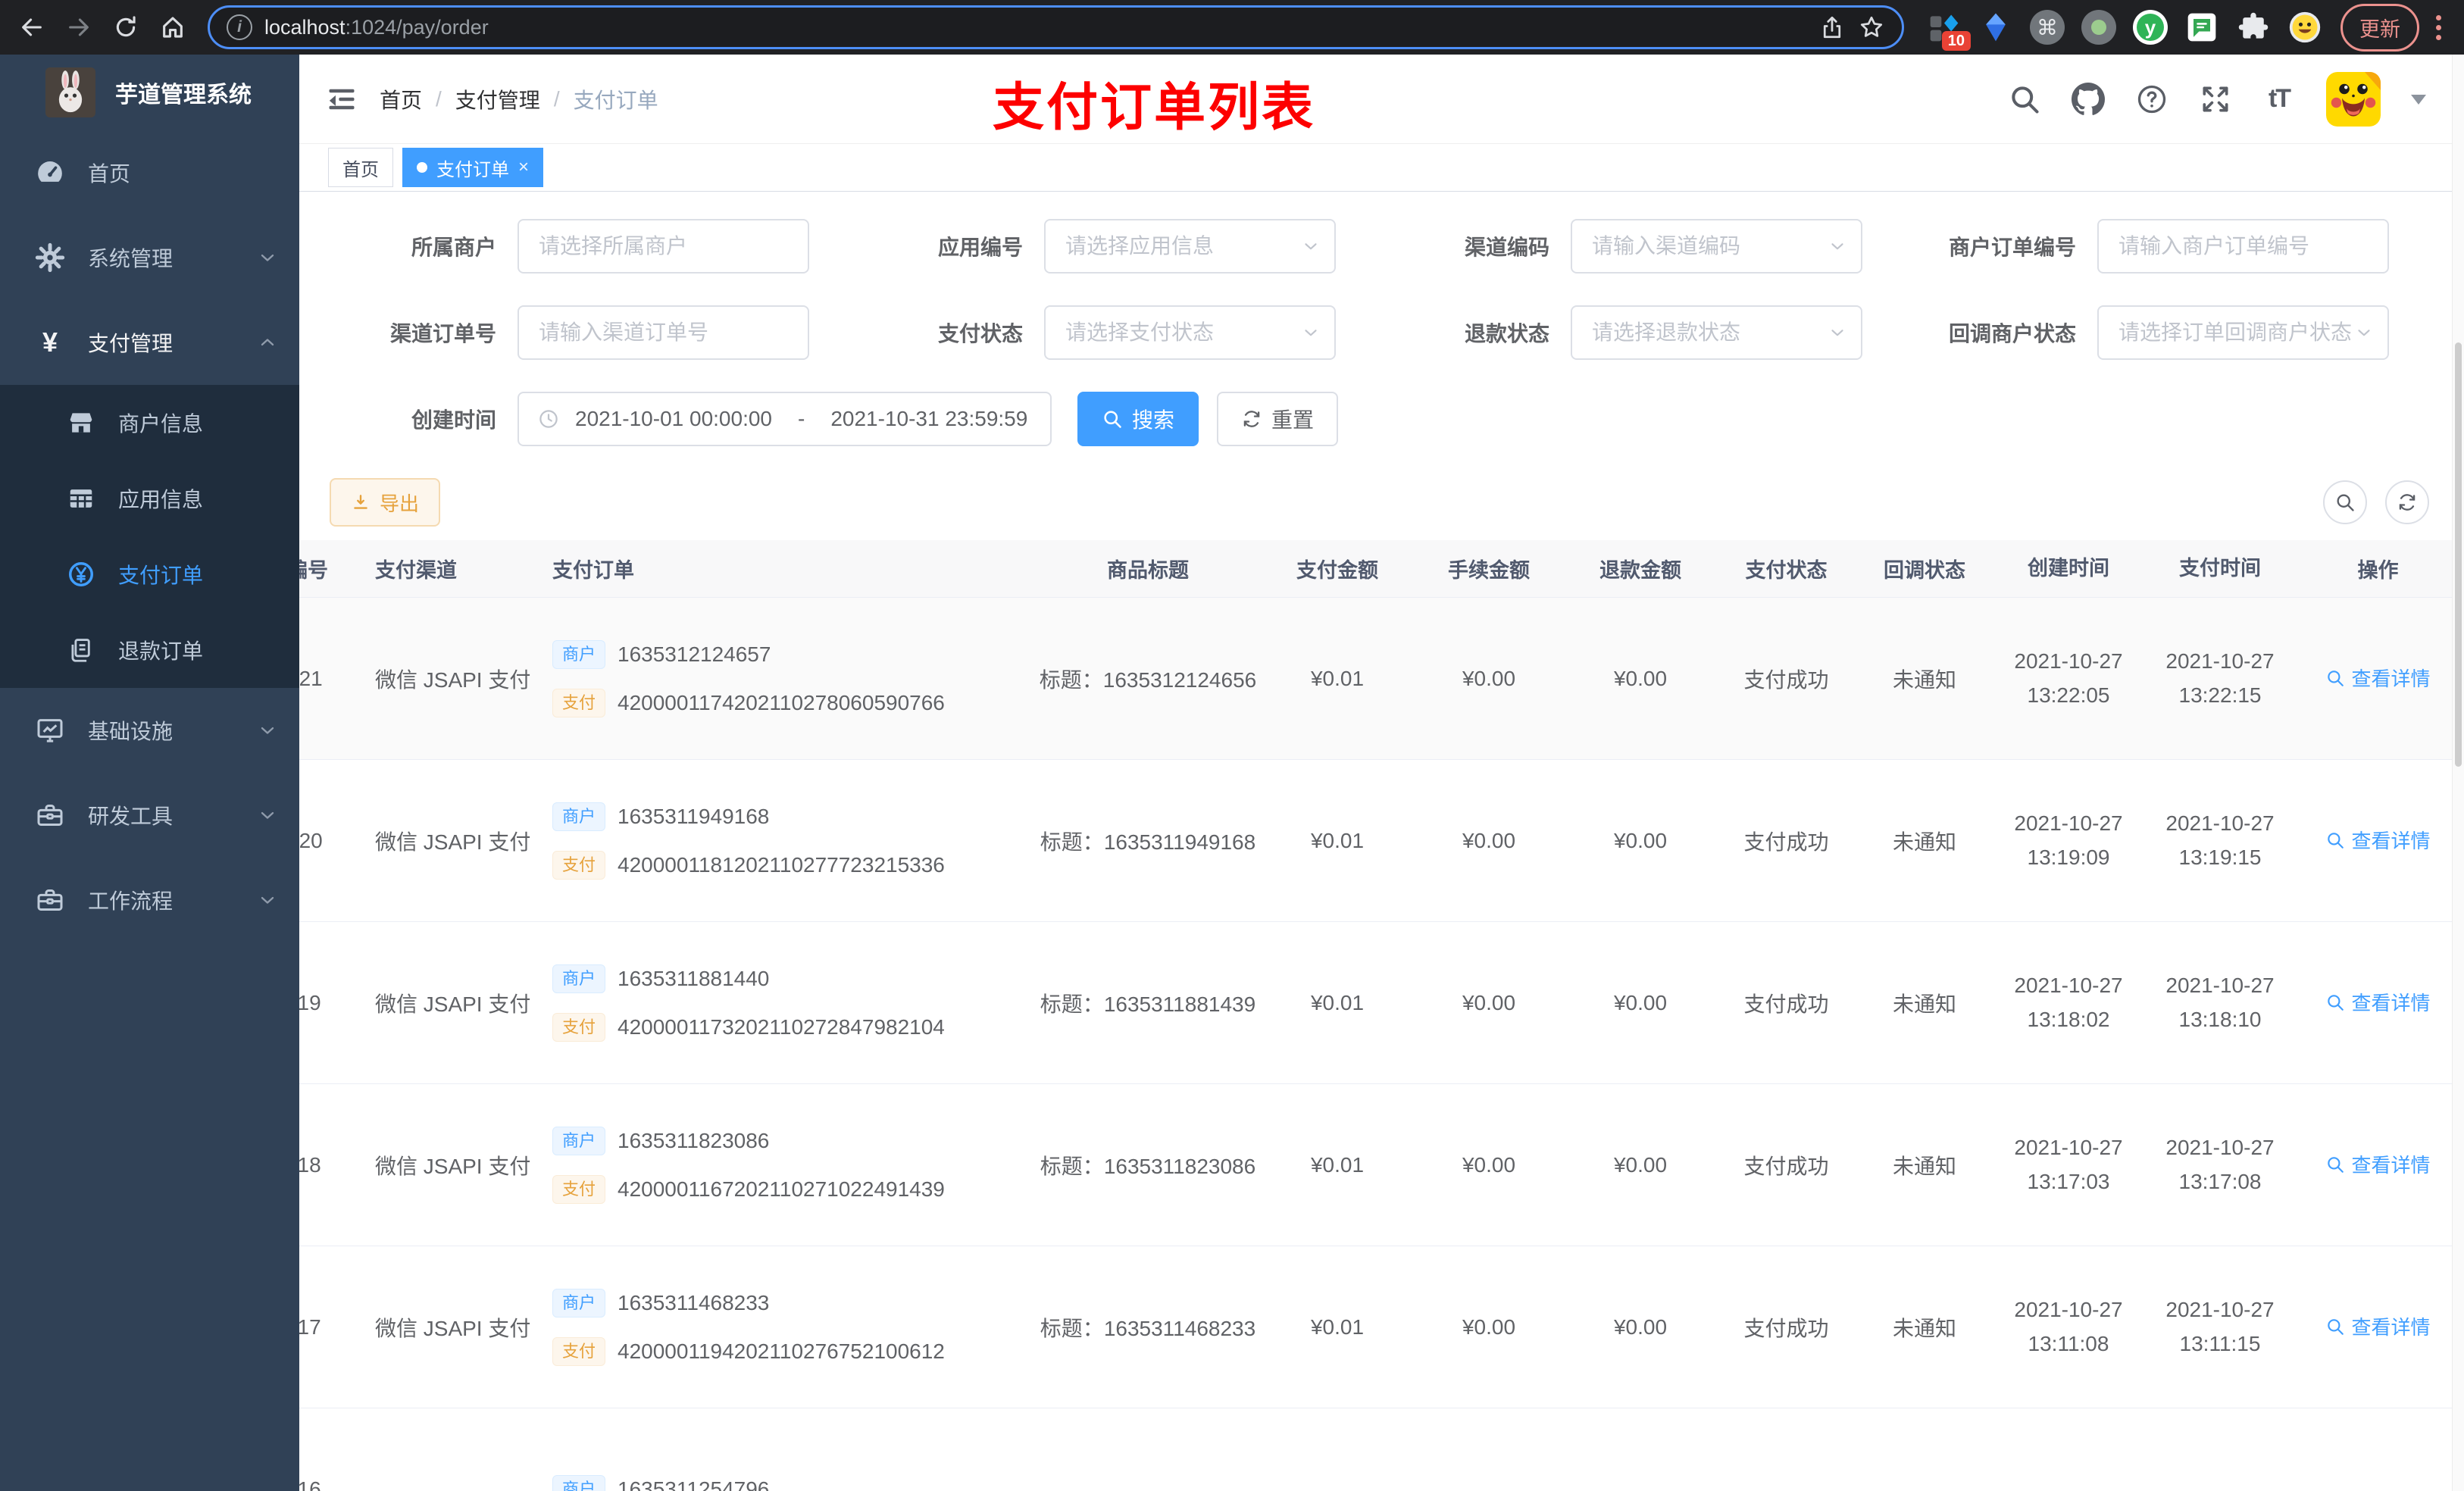  Describe the element at coordinates (32, 27) in the screenshot. I see `back-button` at that location.